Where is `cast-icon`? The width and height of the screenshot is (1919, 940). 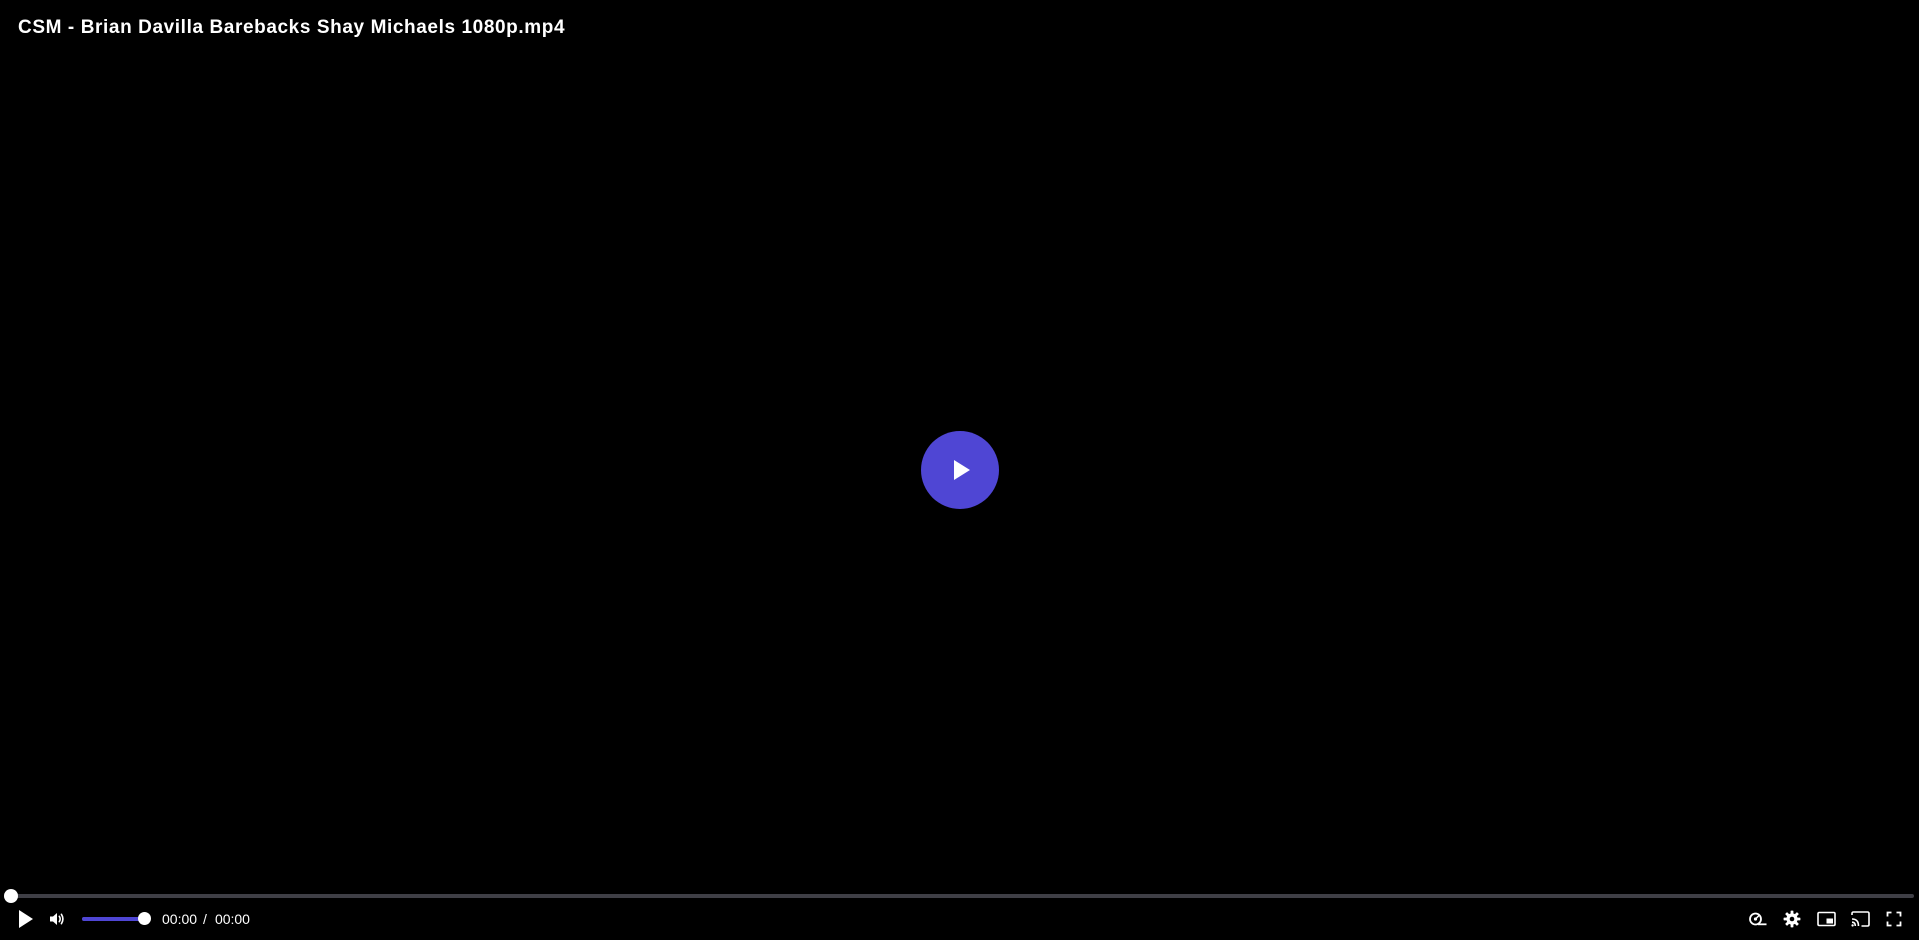 cast-icon is located at coordinates (1860, 919).